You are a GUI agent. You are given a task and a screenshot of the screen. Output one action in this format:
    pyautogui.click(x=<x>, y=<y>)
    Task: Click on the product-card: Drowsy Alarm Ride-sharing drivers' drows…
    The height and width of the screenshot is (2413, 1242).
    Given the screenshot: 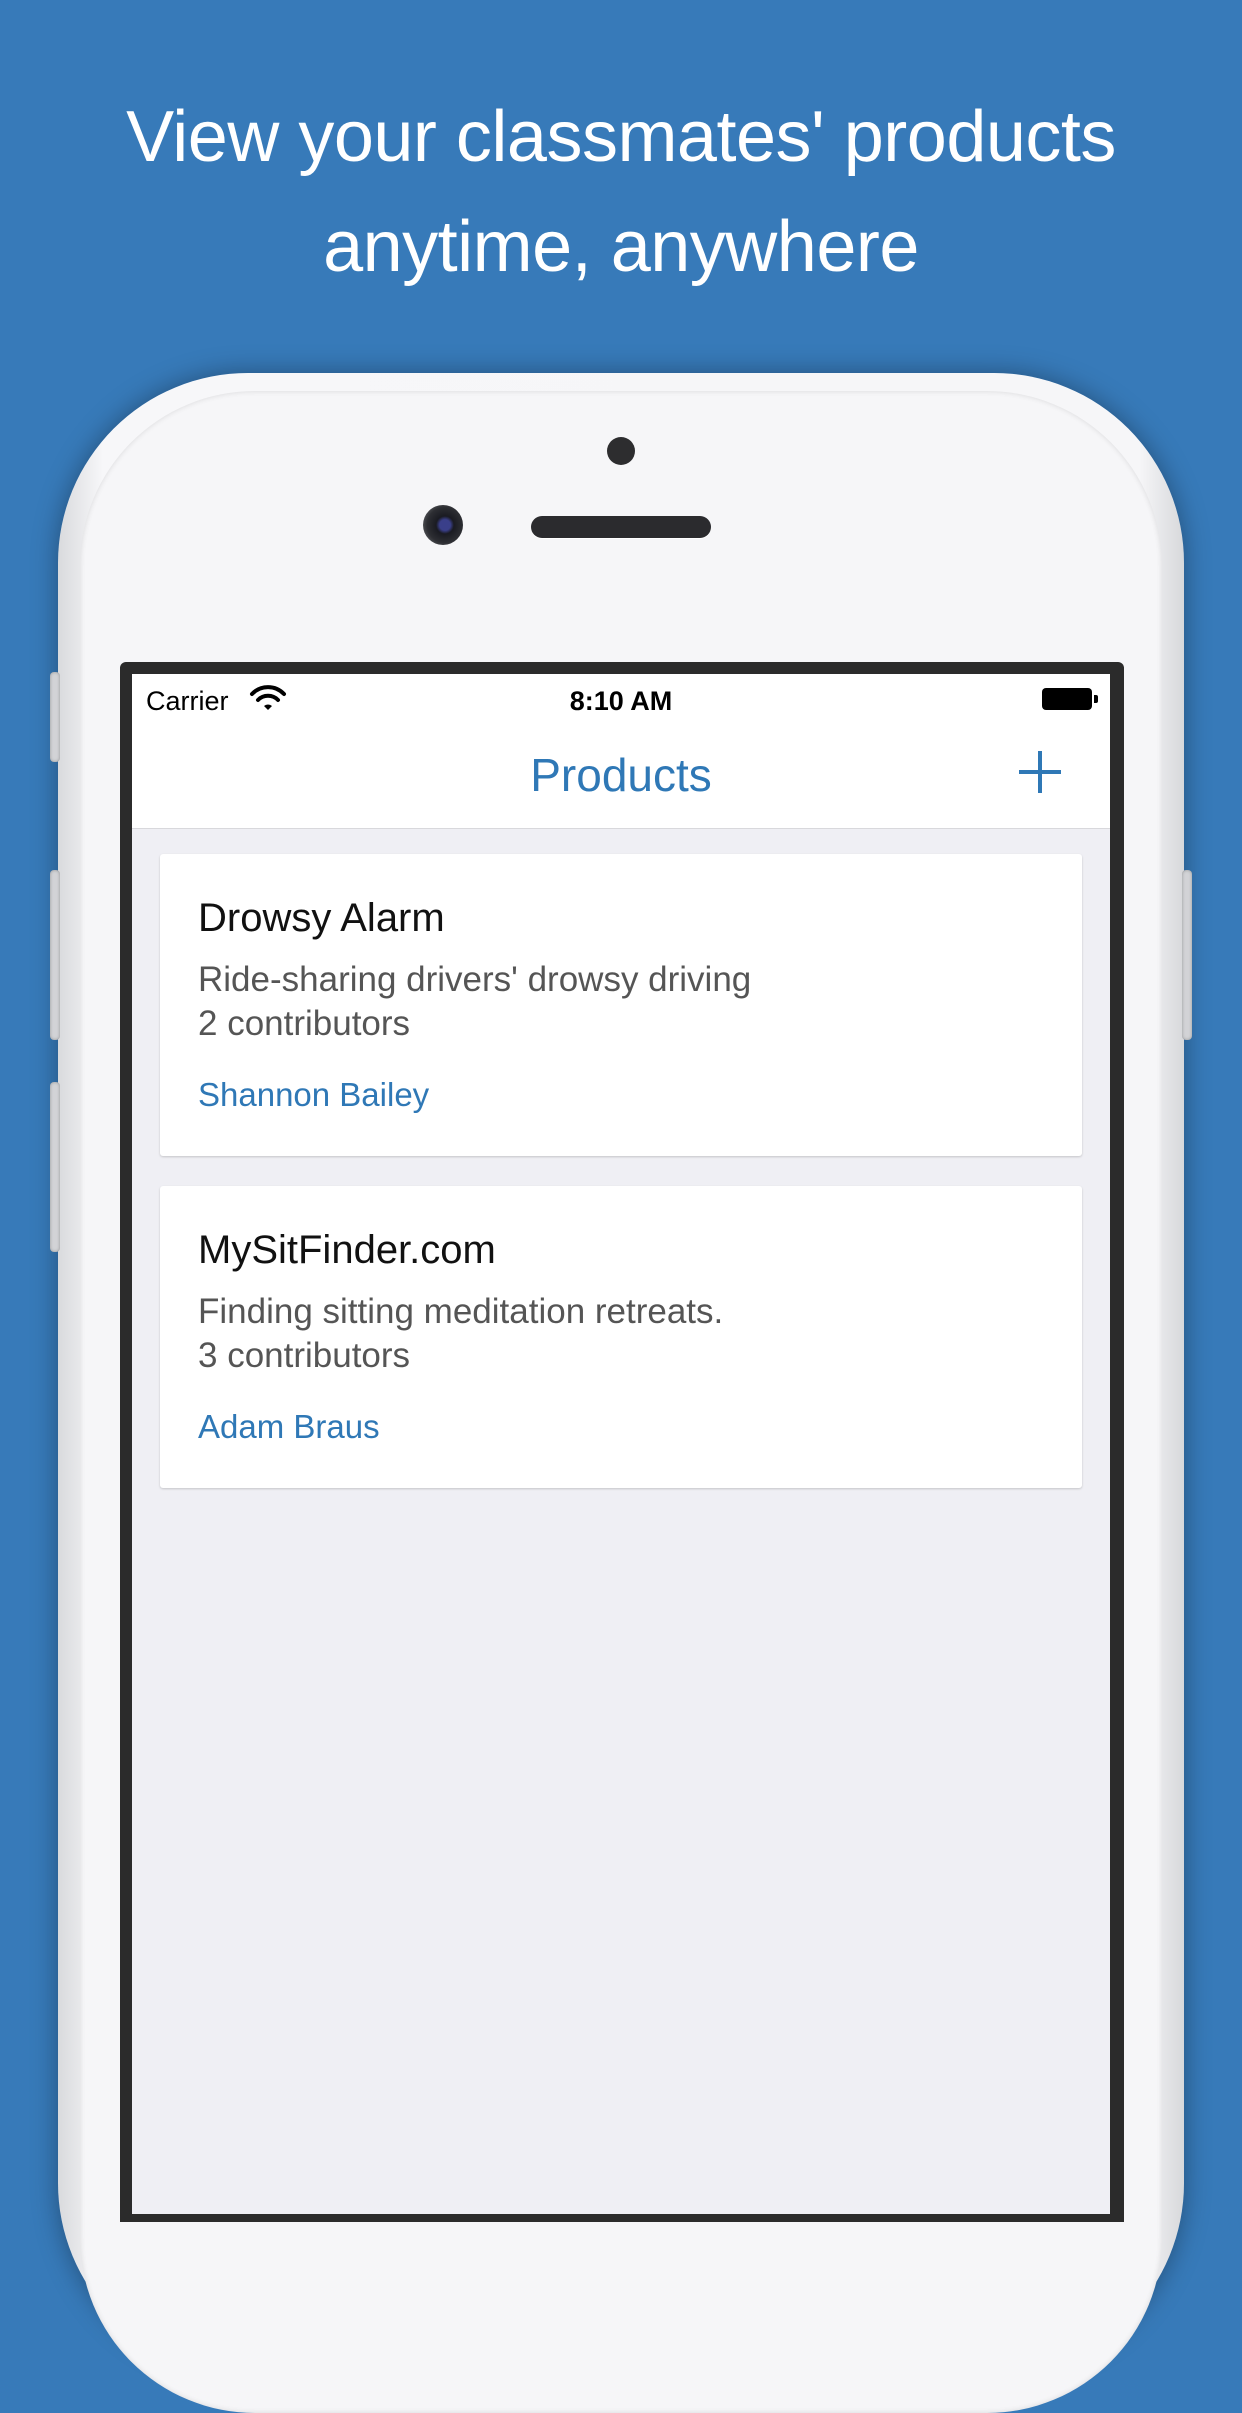 What is the action you would take?
    pyautogui.click(x=621, y=1005)
    